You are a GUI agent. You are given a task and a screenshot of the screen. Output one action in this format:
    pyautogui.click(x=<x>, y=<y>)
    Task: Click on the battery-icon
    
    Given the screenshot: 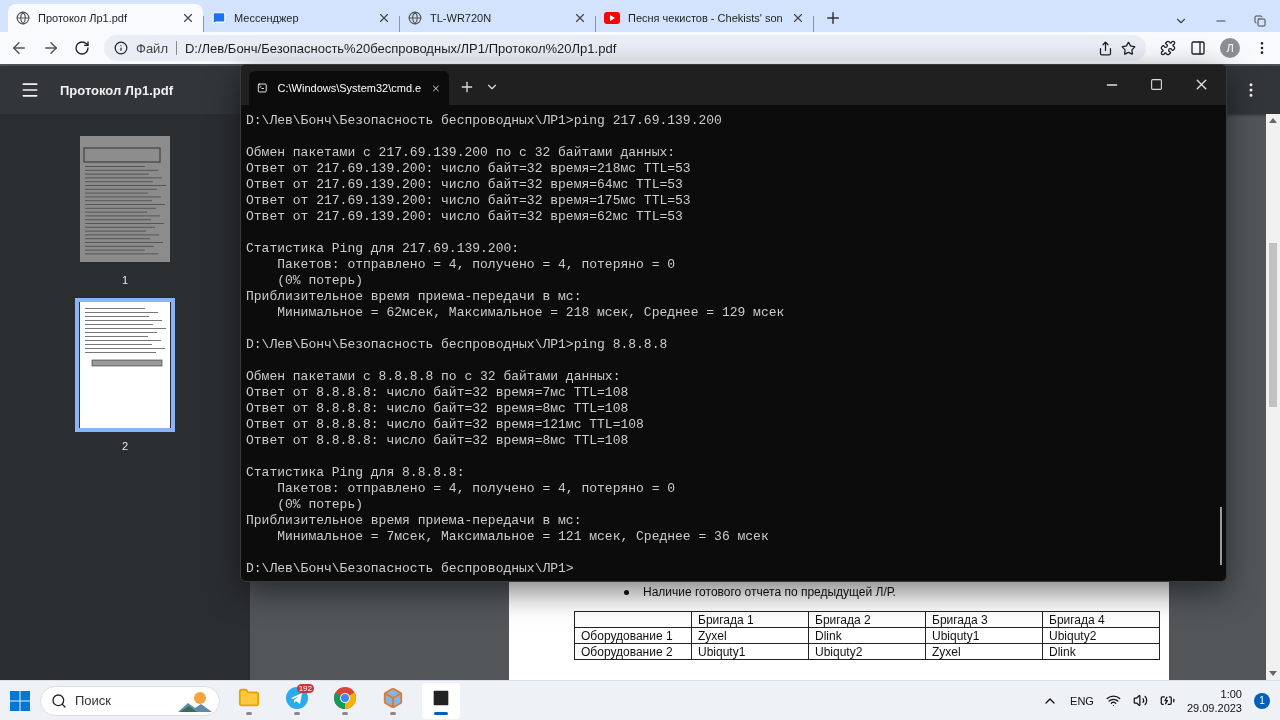 What is the action you would take?
    pyautogui.click(x=1167, y=700)
    